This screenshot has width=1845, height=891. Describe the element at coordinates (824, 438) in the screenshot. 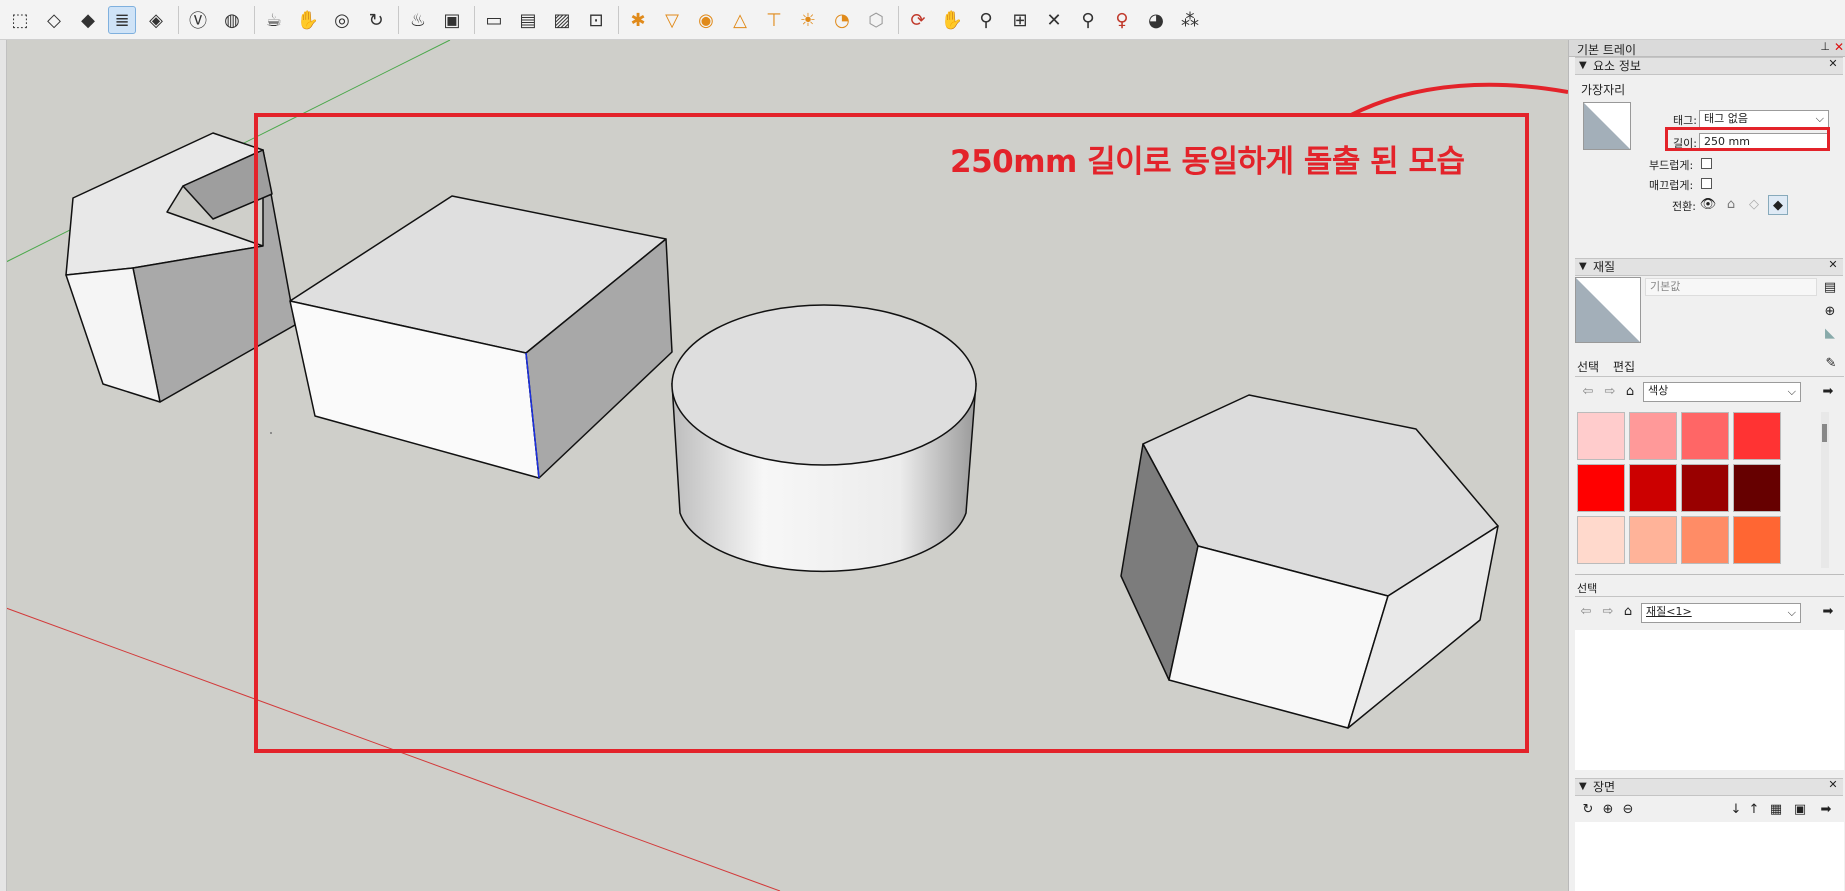

I see `cylinder-solid` at that location.